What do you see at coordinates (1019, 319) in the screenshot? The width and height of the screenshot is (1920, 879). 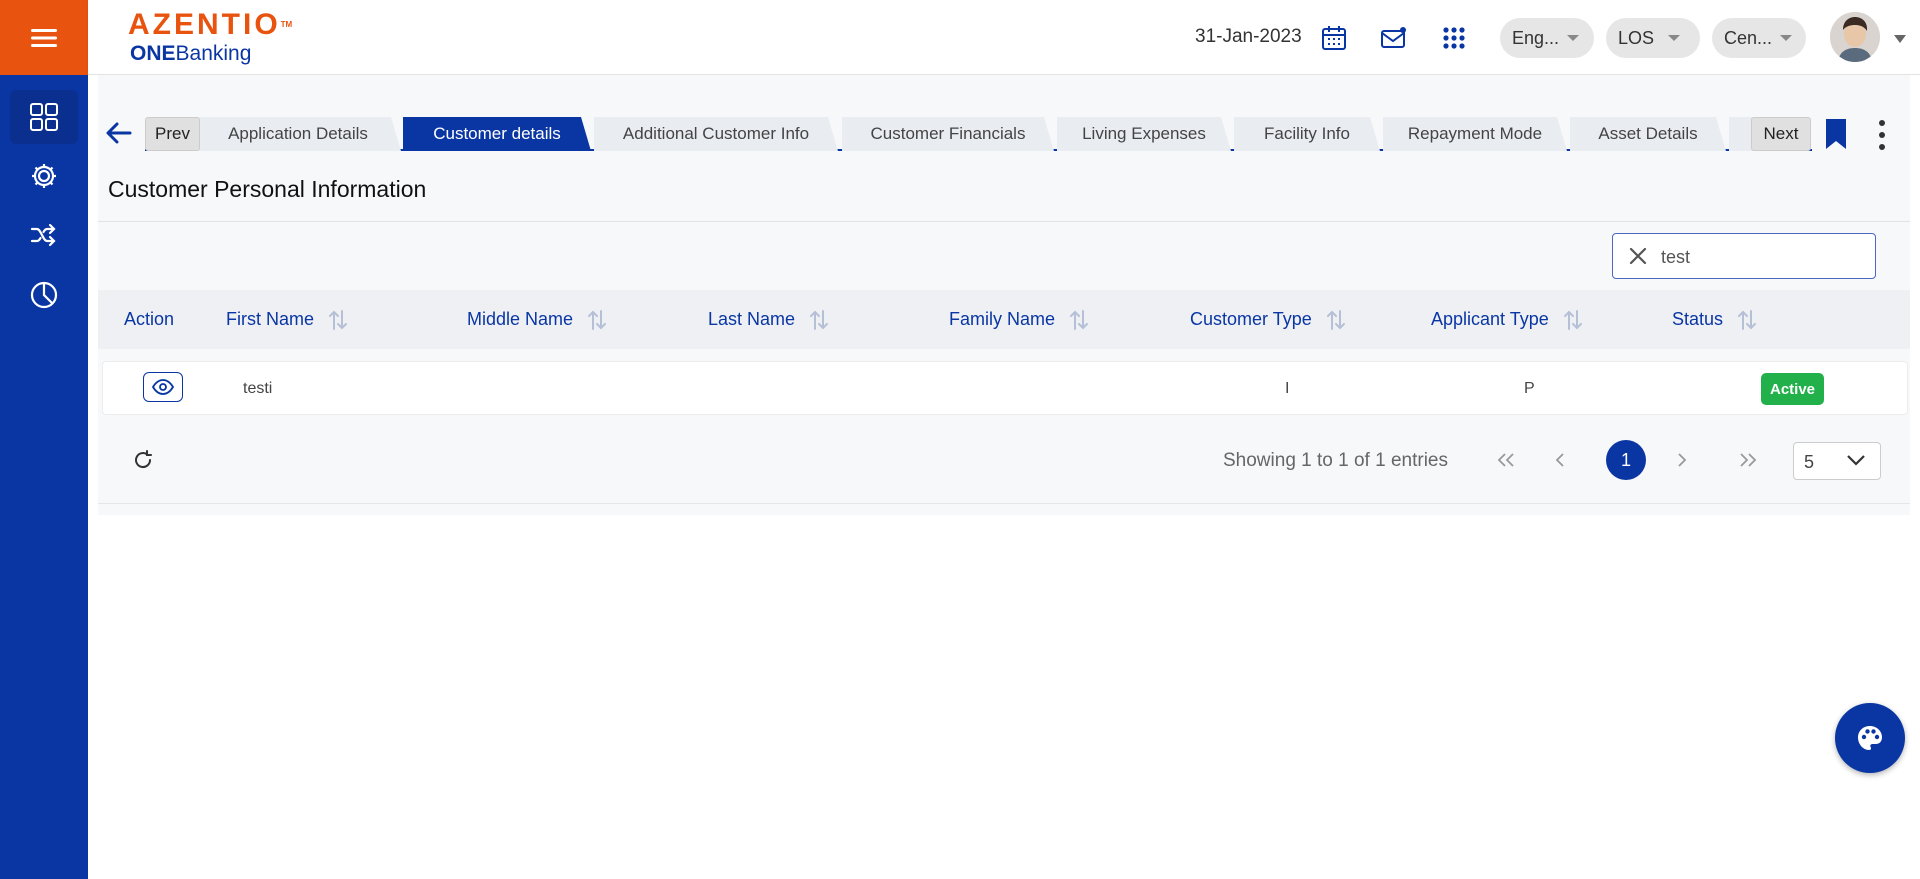 I see `column-header-family-name: Family Name` at bounding box center [1019, 319].